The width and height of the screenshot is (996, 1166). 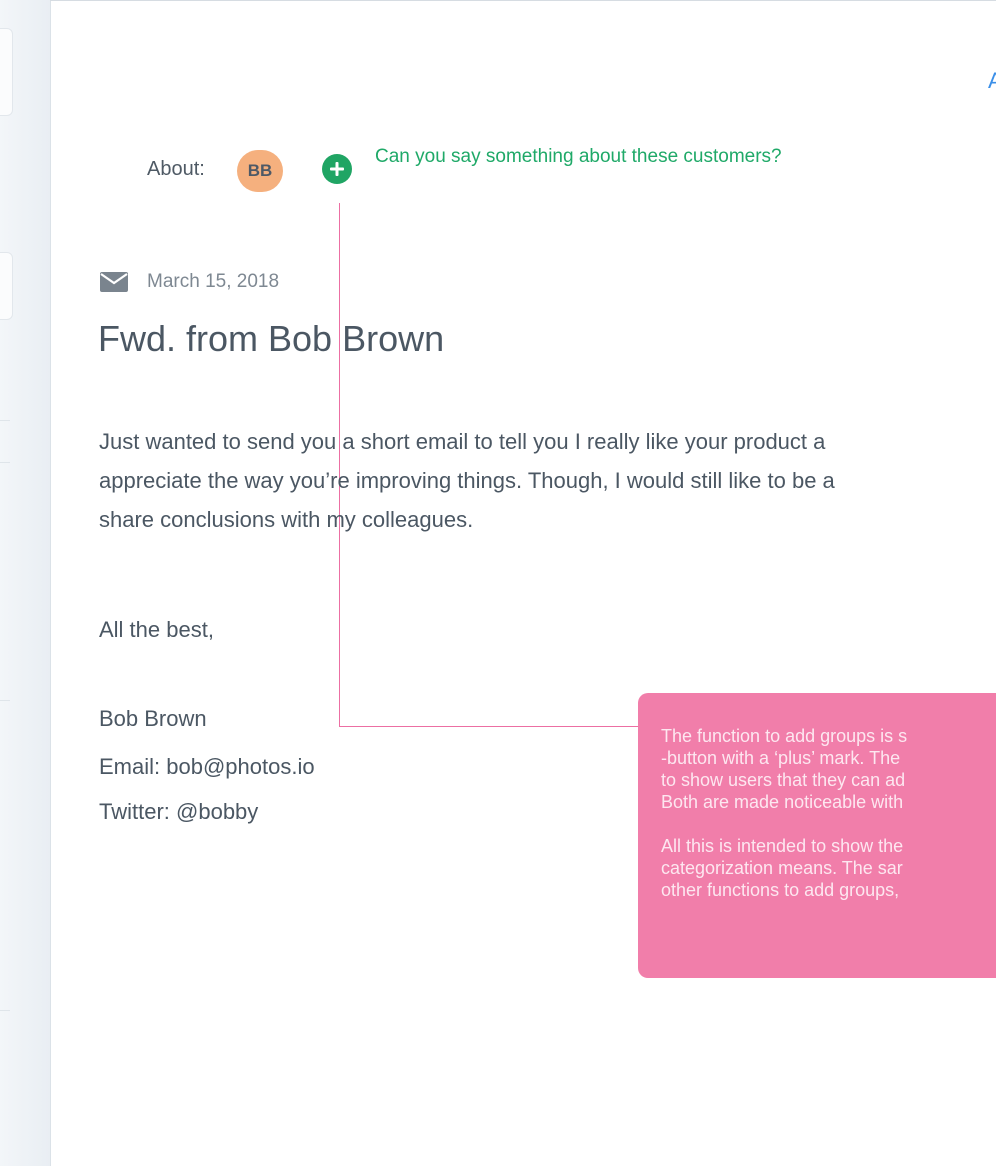 What do you see at coordinates (523, 0) in the screenshot?
I see `top-divider` at bounding box center [523, 0].